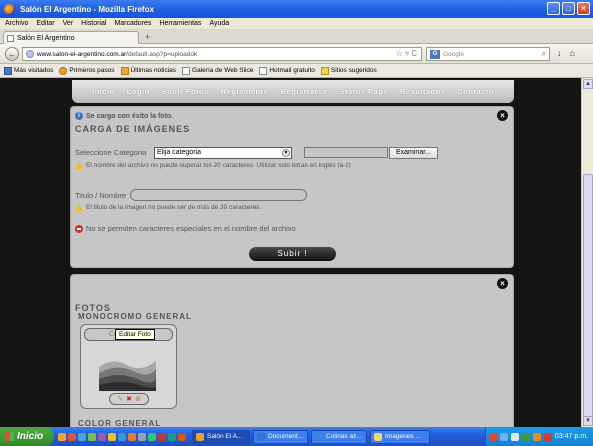 The width and height of the screenshot is (593, 446). I want to click on title-label: Titulo / Nombre, so click(100, 195).